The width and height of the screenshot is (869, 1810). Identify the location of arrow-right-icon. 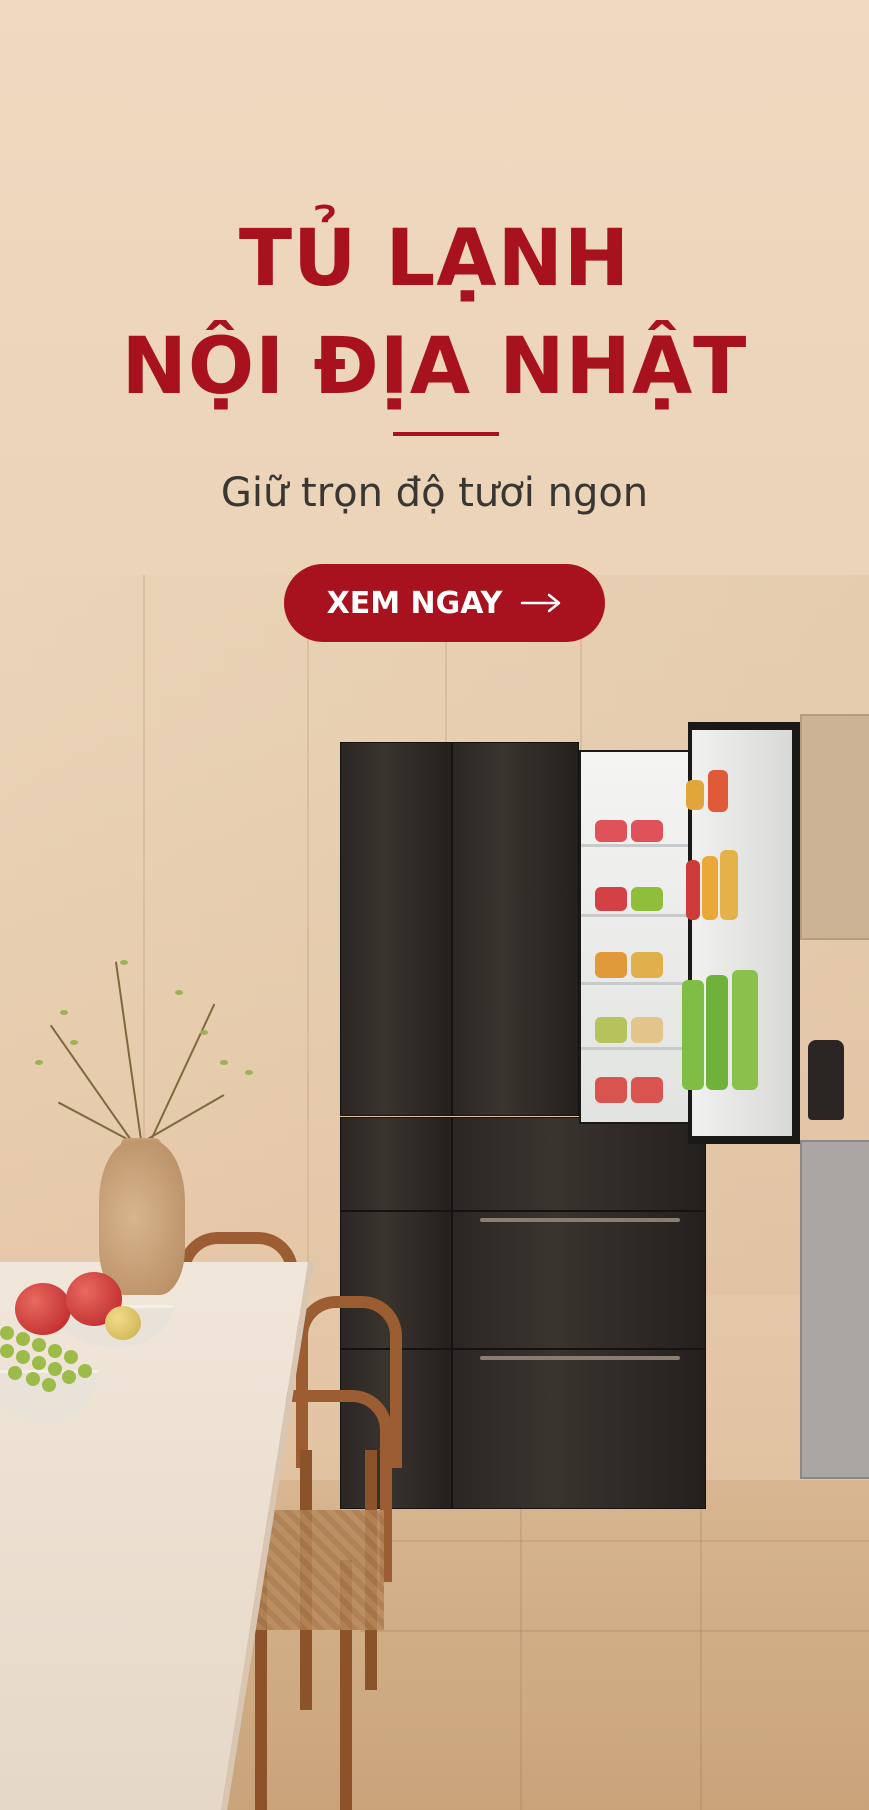
(541, 603).